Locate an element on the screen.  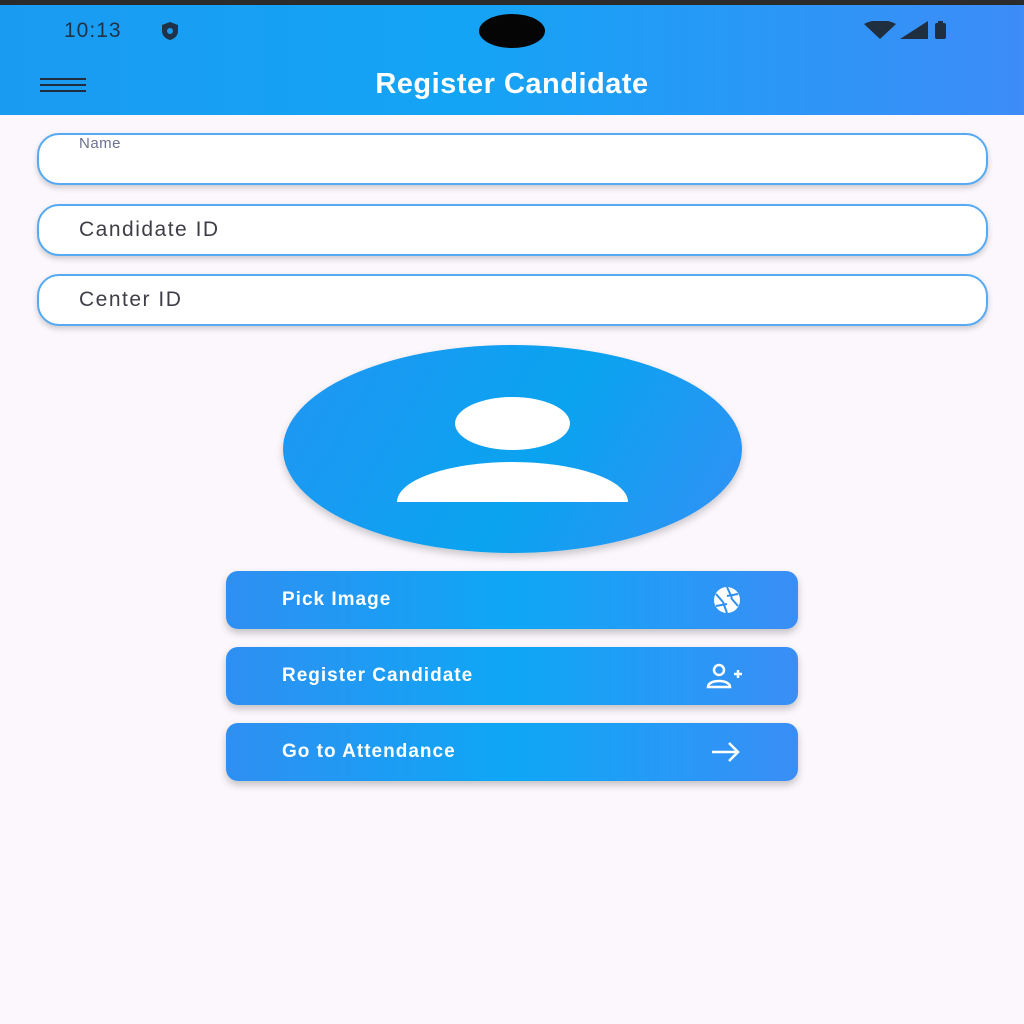
center-id-input is located at coordinates (509, 300).